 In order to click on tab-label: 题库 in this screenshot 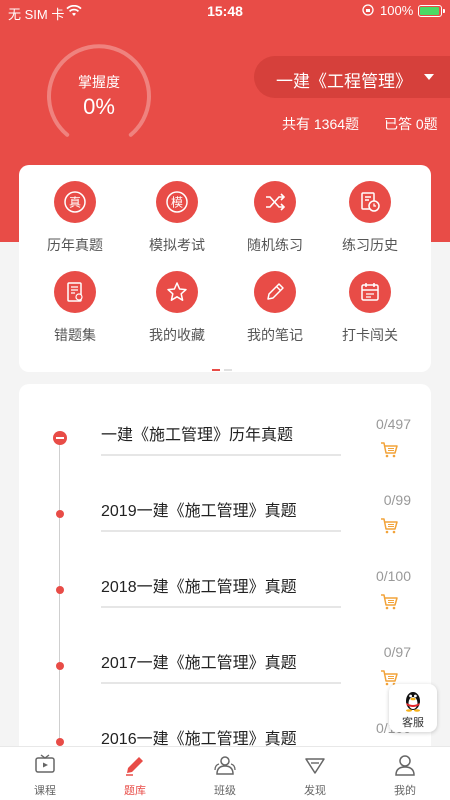, I will do `click(135, 791)`.